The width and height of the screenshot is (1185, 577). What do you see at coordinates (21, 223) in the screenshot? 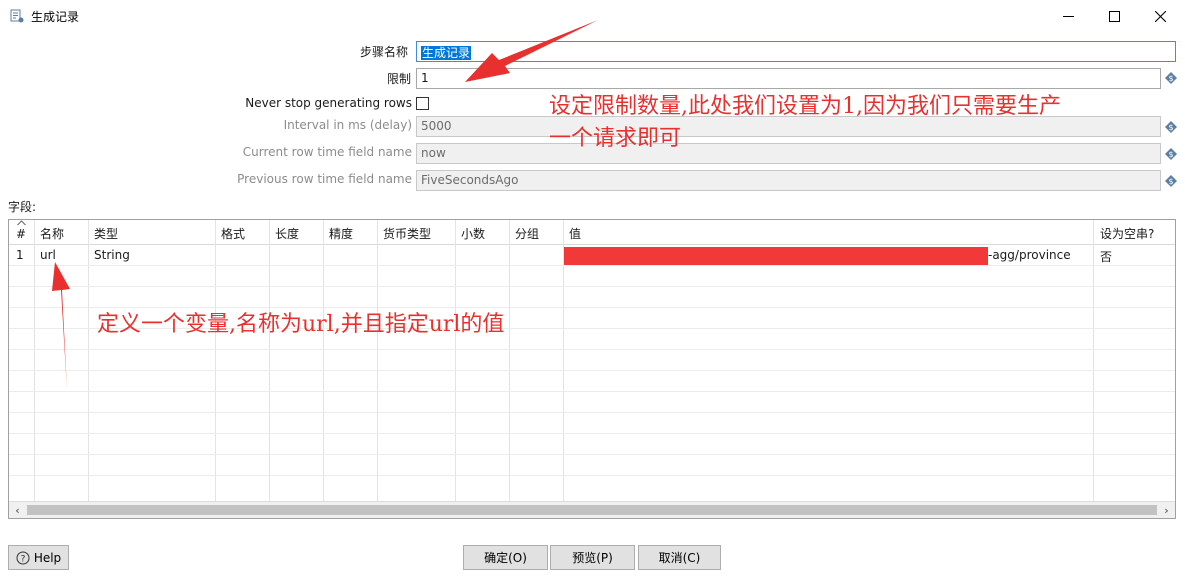
I see `sort-up-icon` at bounding box center [21, 223].